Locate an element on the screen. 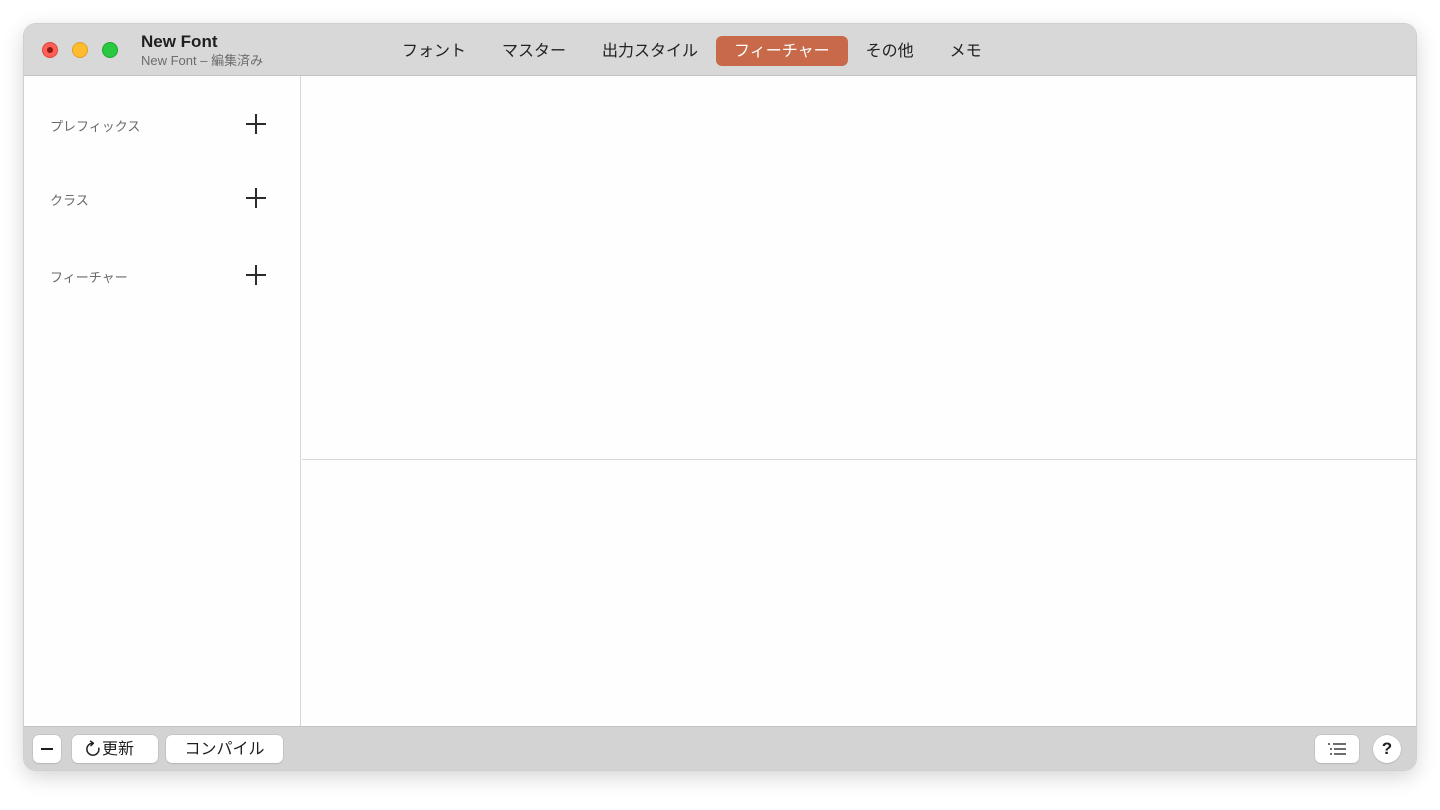 This screenshot has height=810, width=1440. sidebar-section-classes: クラス is located at coordinates (162, 199).